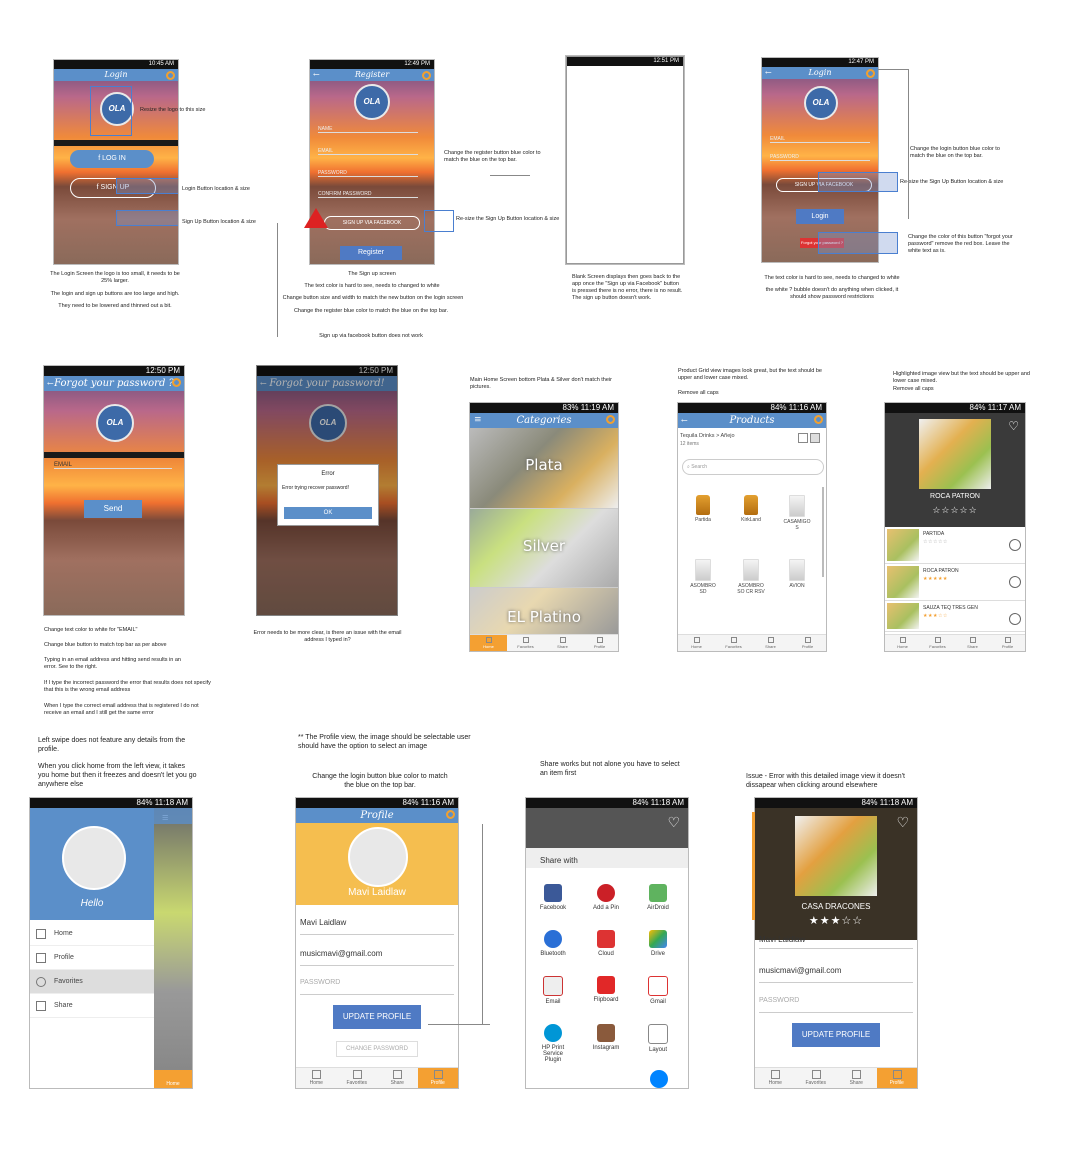  What do you see at coordinates (955, 616) in the screenshot?
I see `list-item: SAUZA TEQ TRES GEN ★★★☆☆` at bounding box center [955, 616].